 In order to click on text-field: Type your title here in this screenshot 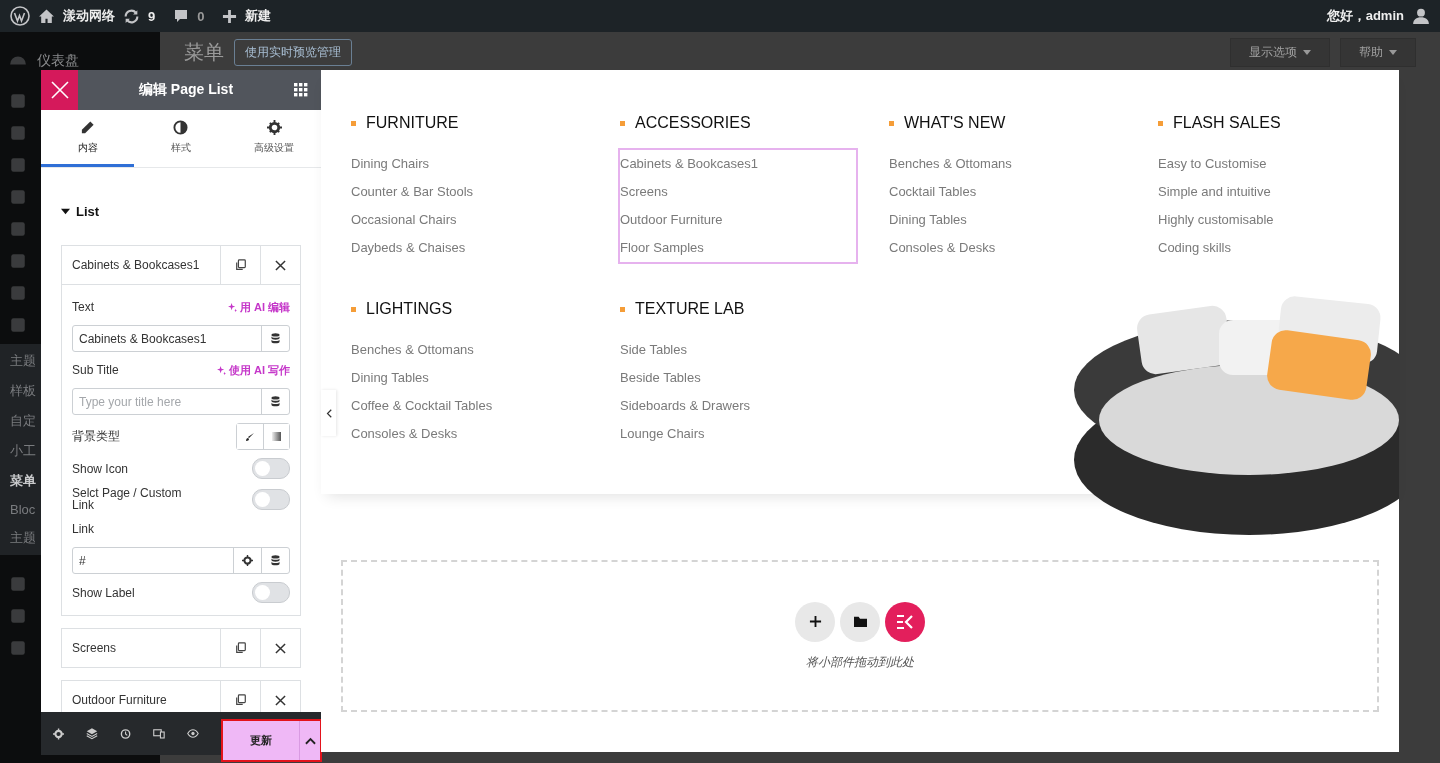, I will do `click(181, 401)`.